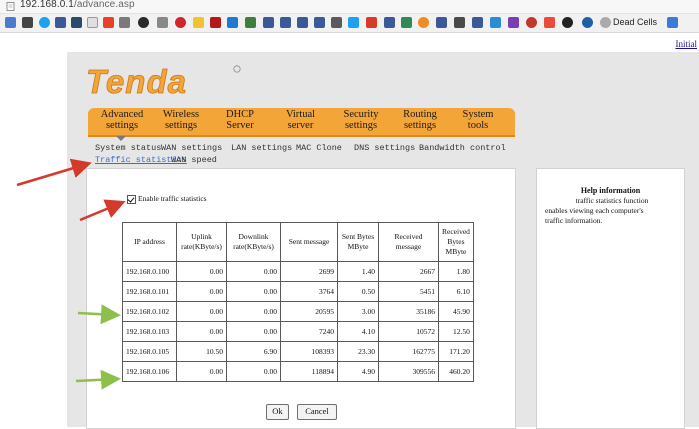 The height and width of the screenshot is (429, 699). What do you see at coordinates (71, 274) in the screenshot?
I see `annotation-arrows` at bounding box center [71, 274].